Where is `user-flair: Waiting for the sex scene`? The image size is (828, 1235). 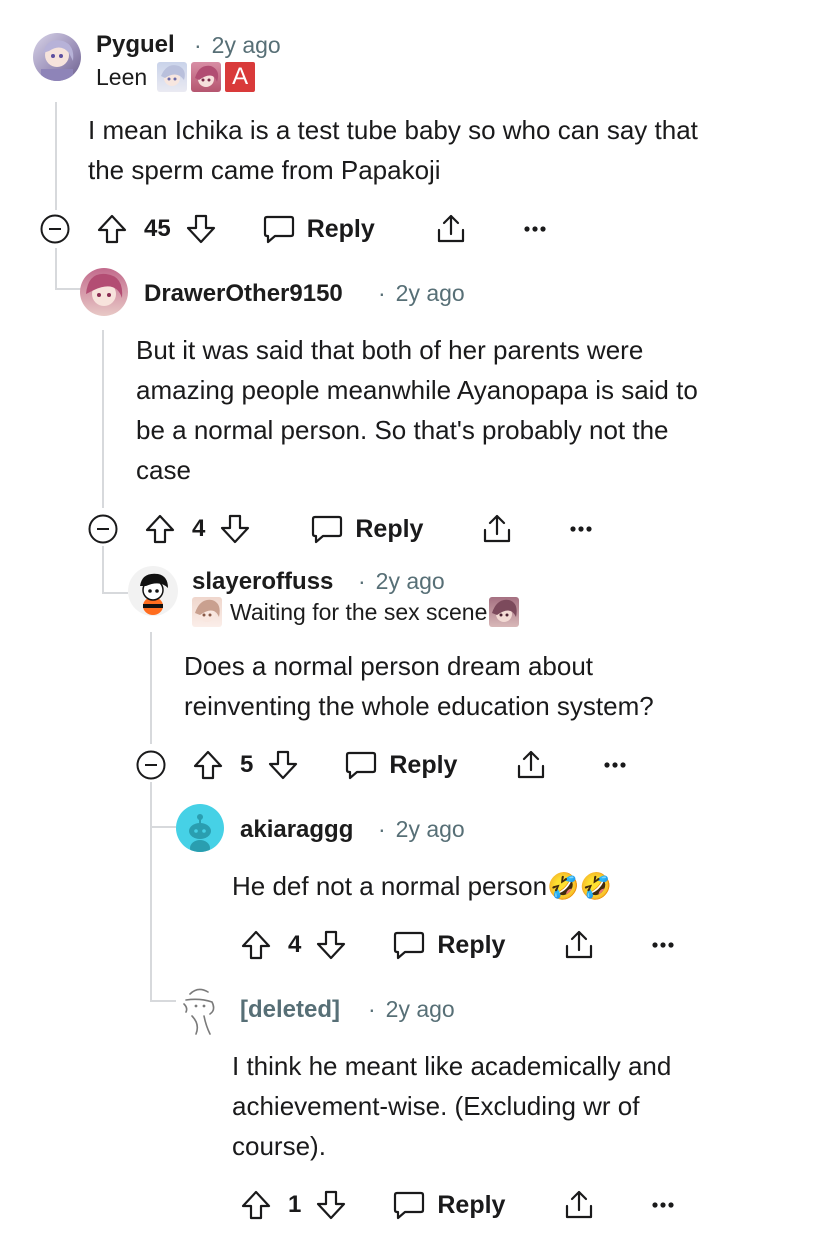
user-flair: Waiting for the sex scene is located at coordinates (356, 612).